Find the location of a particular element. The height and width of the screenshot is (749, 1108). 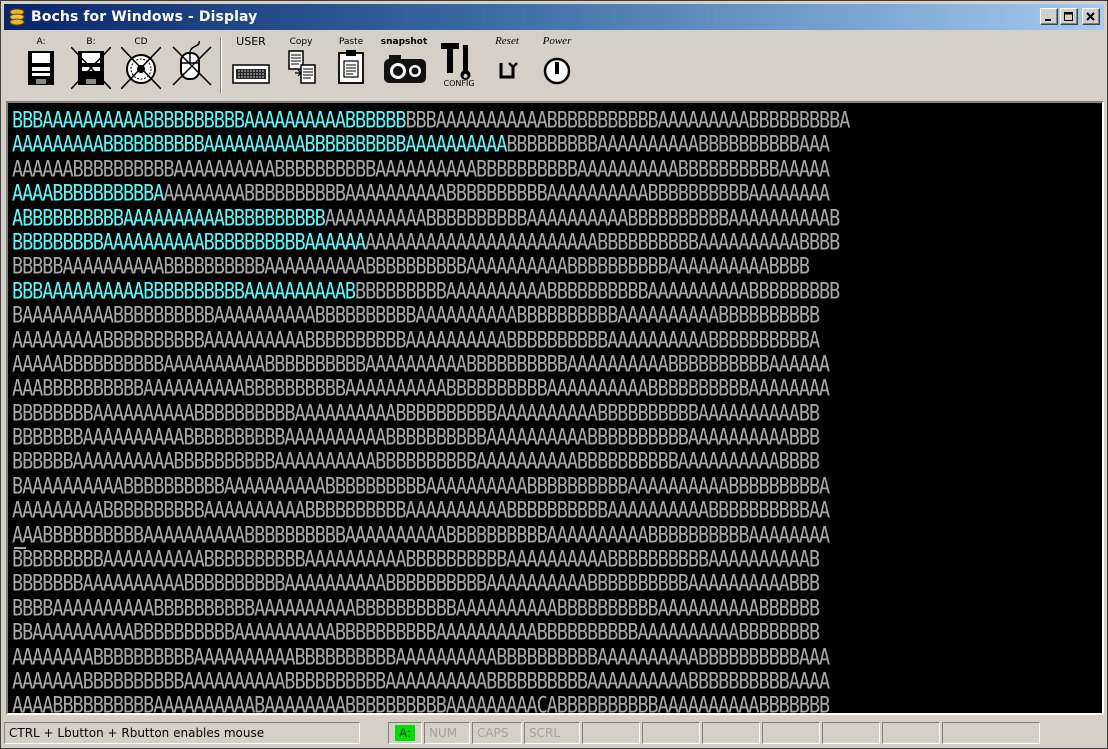

paste-button: Paste is located at coordinates (351, 63).